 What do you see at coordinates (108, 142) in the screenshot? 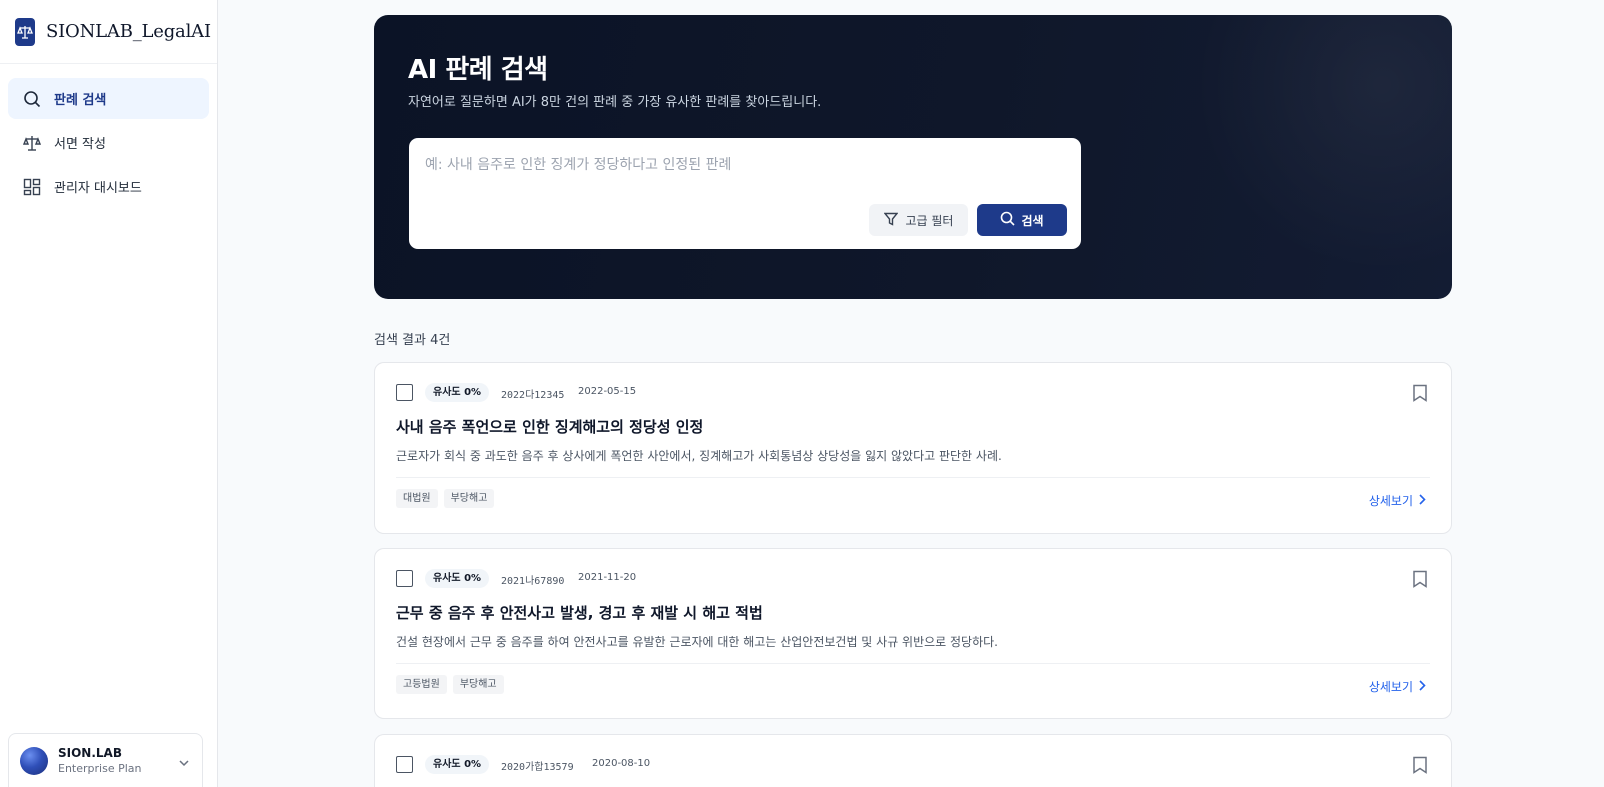
I see `sidebar-item-brief-writing: 서면 작성` at bounding box center [108, 142].